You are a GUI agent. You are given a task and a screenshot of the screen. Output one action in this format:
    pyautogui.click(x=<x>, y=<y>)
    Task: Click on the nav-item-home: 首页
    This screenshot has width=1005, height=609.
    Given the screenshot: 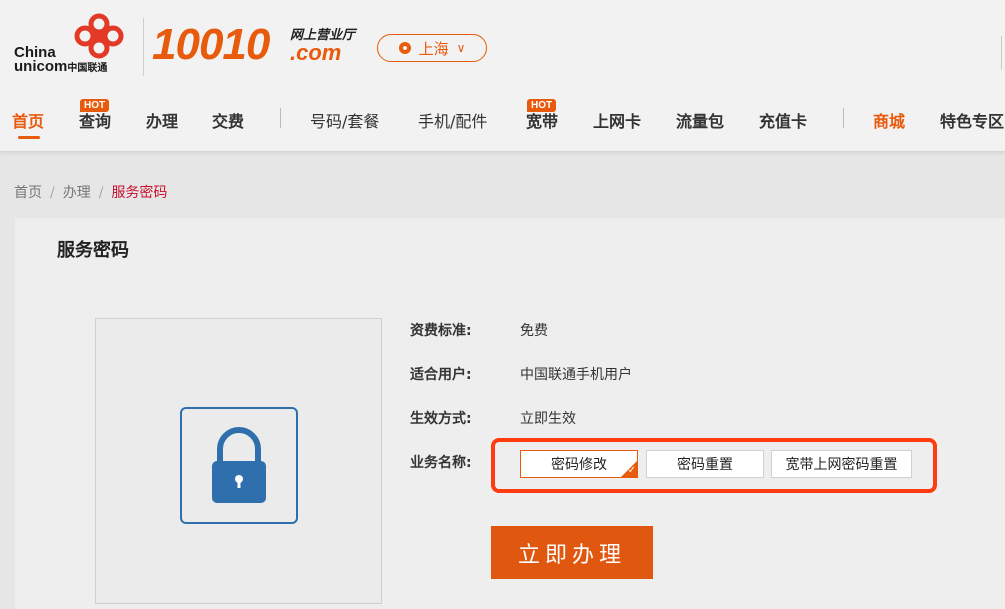 What is the action you would take?
    pyautogui.click(x=28, y=120)
    